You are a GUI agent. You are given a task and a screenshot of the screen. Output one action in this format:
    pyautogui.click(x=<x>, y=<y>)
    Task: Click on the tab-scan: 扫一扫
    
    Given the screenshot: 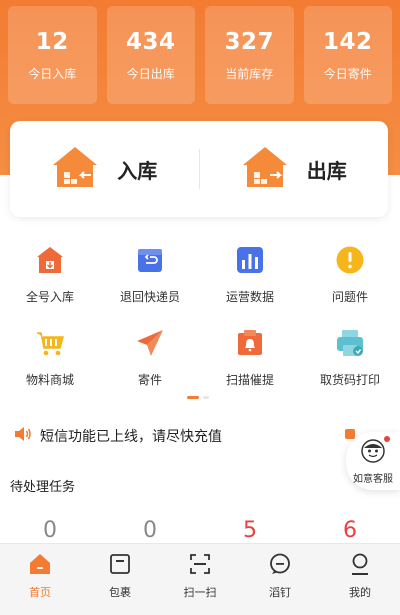 What is the action you would take?
    pyautogui.click(x=200, y=579)
    